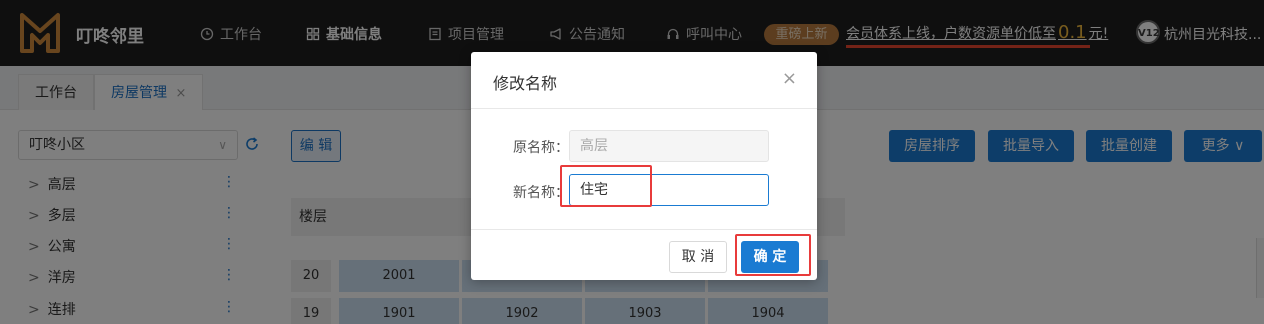 This screenshot has height=324, width=1264. Describe the element at coordinates (698, 257) in the screenshot. I see `cancel-button: 取 消` at that location.